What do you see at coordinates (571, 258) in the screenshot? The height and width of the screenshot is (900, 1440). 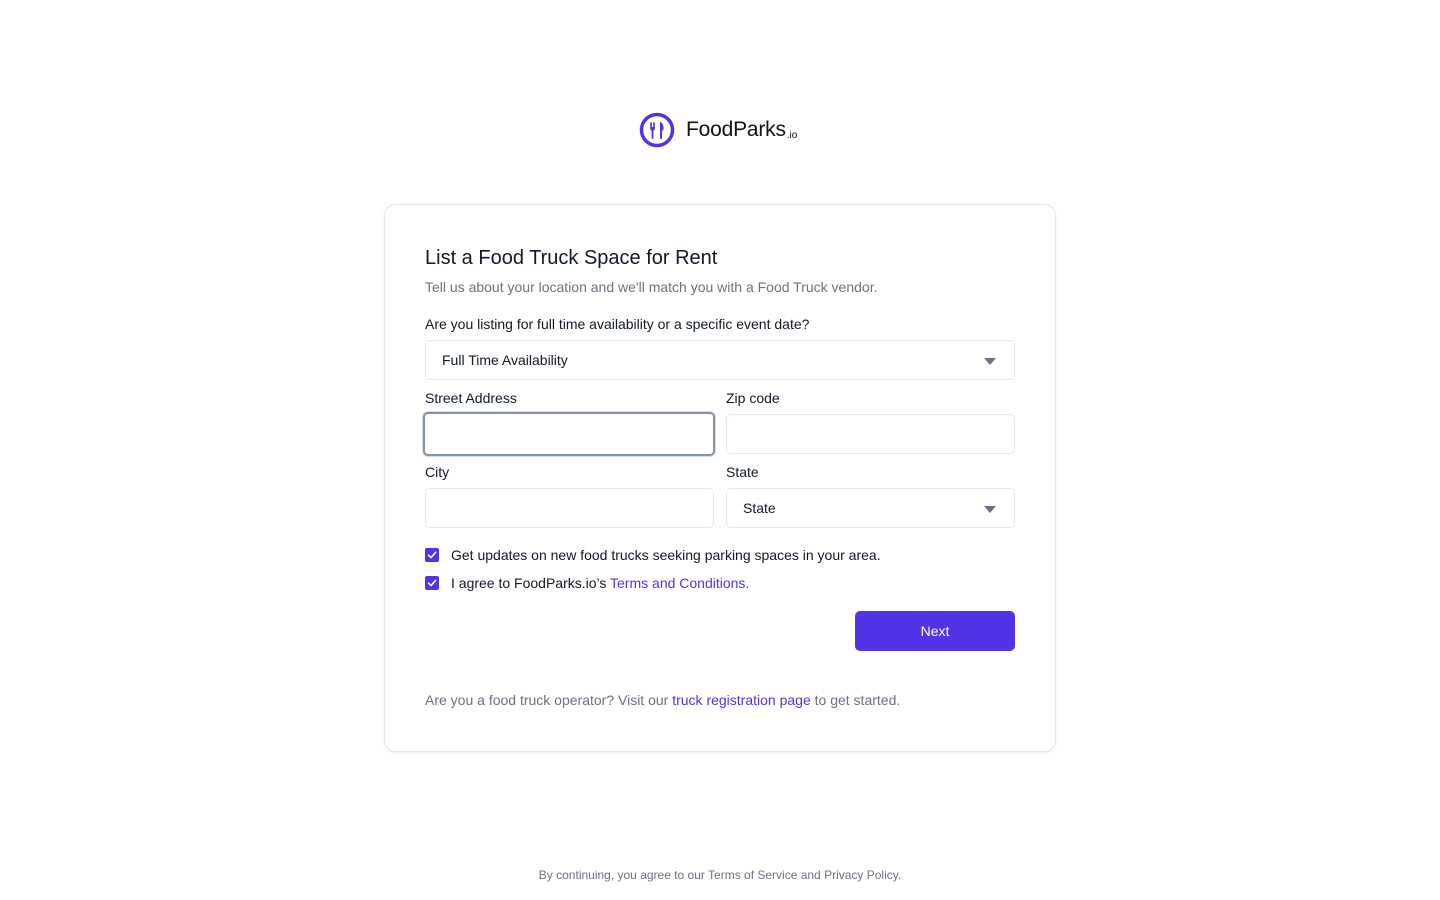 I see `form-title: List a Food Truck Space for Rent` at bounding box center [571, 258].